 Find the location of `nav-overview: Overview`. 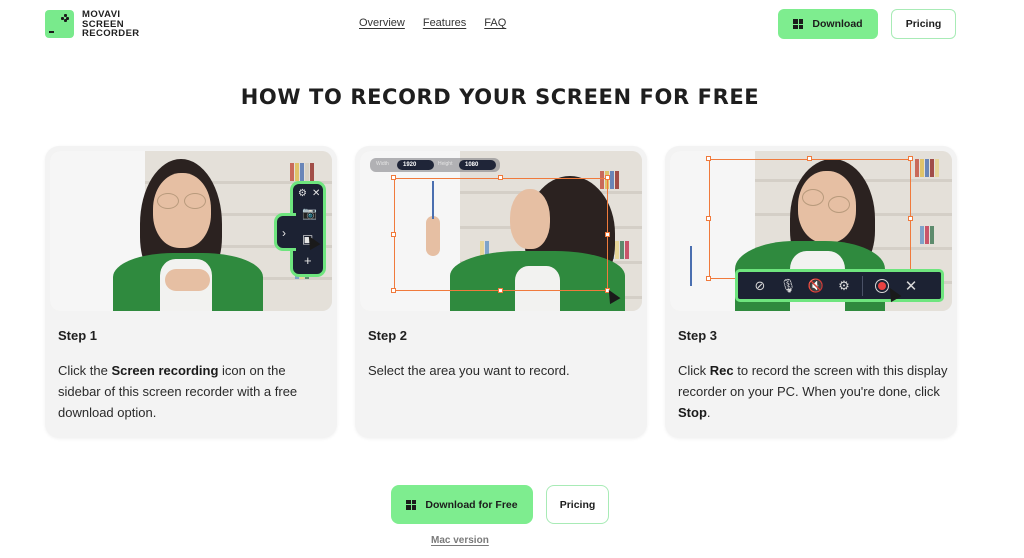

nav-overview: Overview is located at coordinates (382, 23).